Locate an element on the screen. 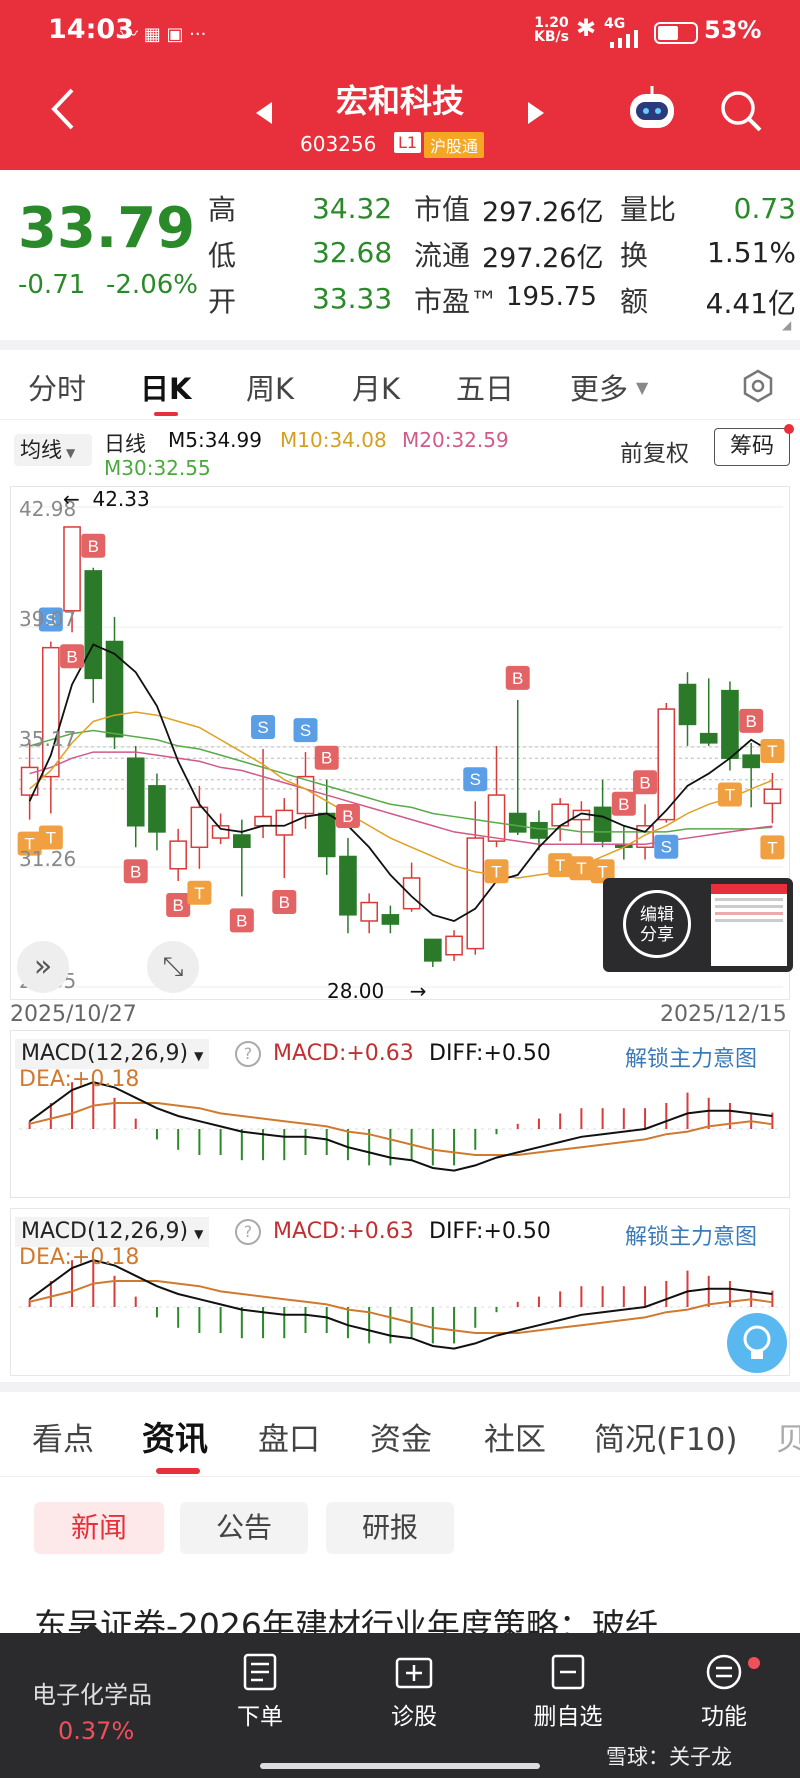 This screenshot has width=800, height=1778. macd-title: MACD(12,26,9) is located at coordinates (105, 1053).